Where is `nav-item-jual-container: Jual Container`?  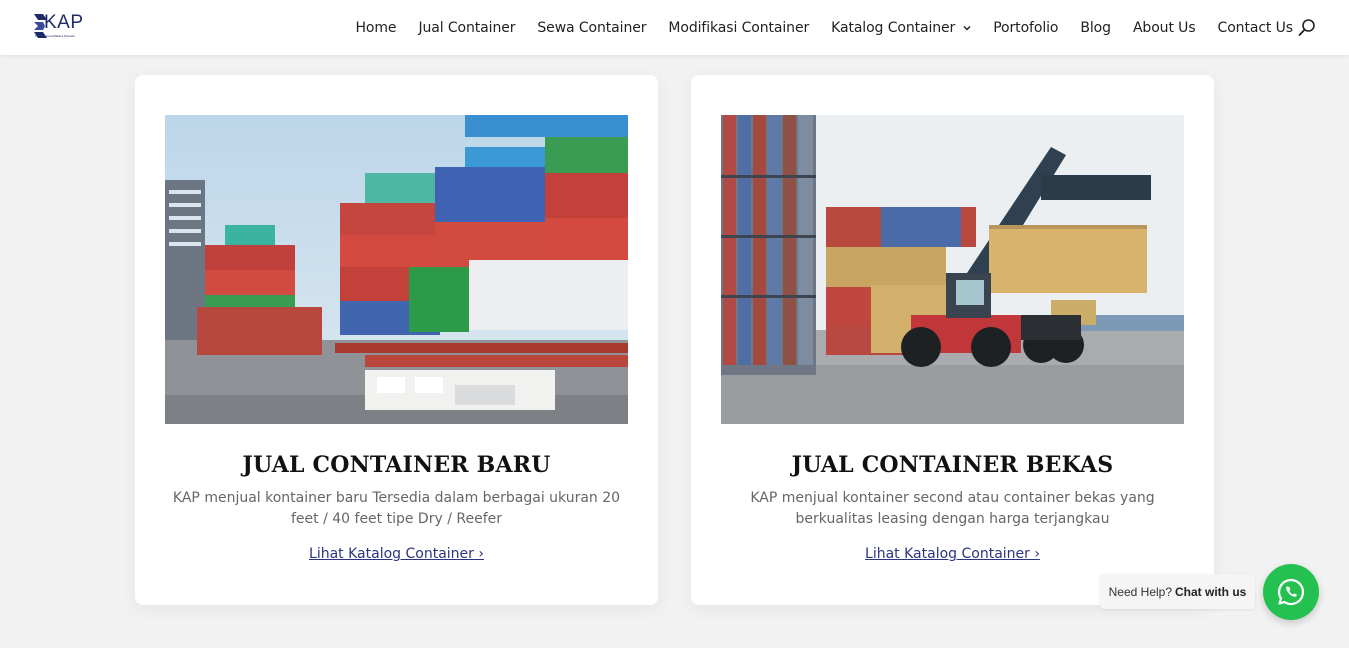 nav-item-jual-container: Jual Container is located at coordinates (466, 28).